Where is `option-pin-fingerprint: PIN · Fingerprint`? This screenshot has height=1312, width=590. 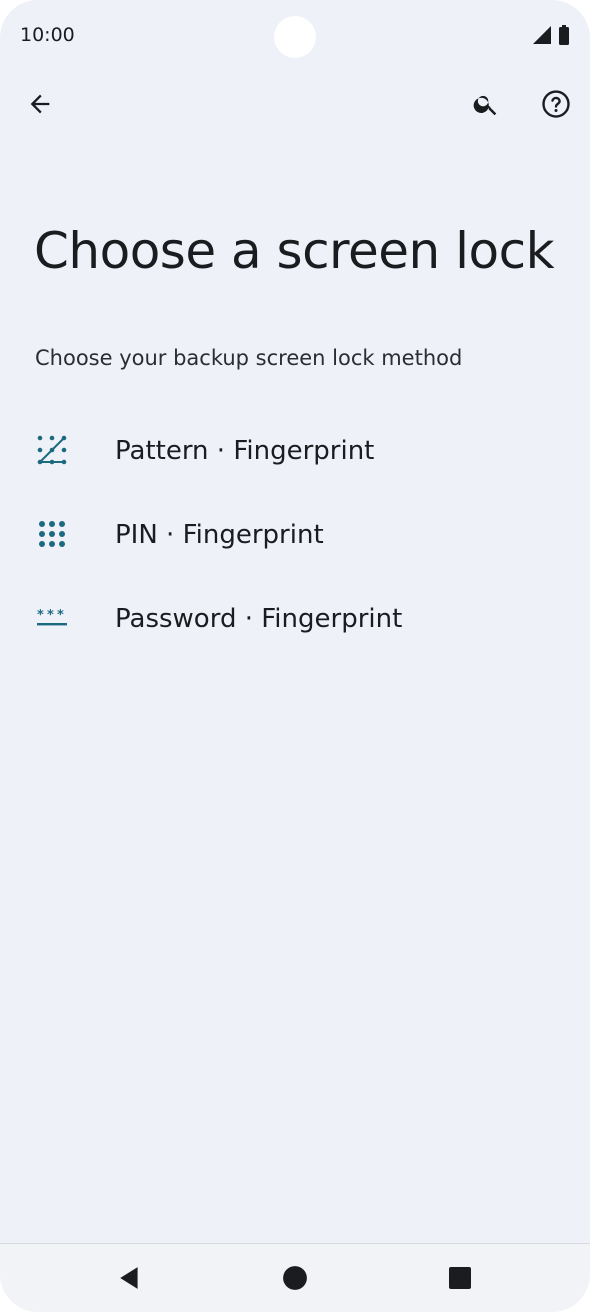 option-pin-fingerprint: PIN · Fingerprint is located at coordinates (295, 536).